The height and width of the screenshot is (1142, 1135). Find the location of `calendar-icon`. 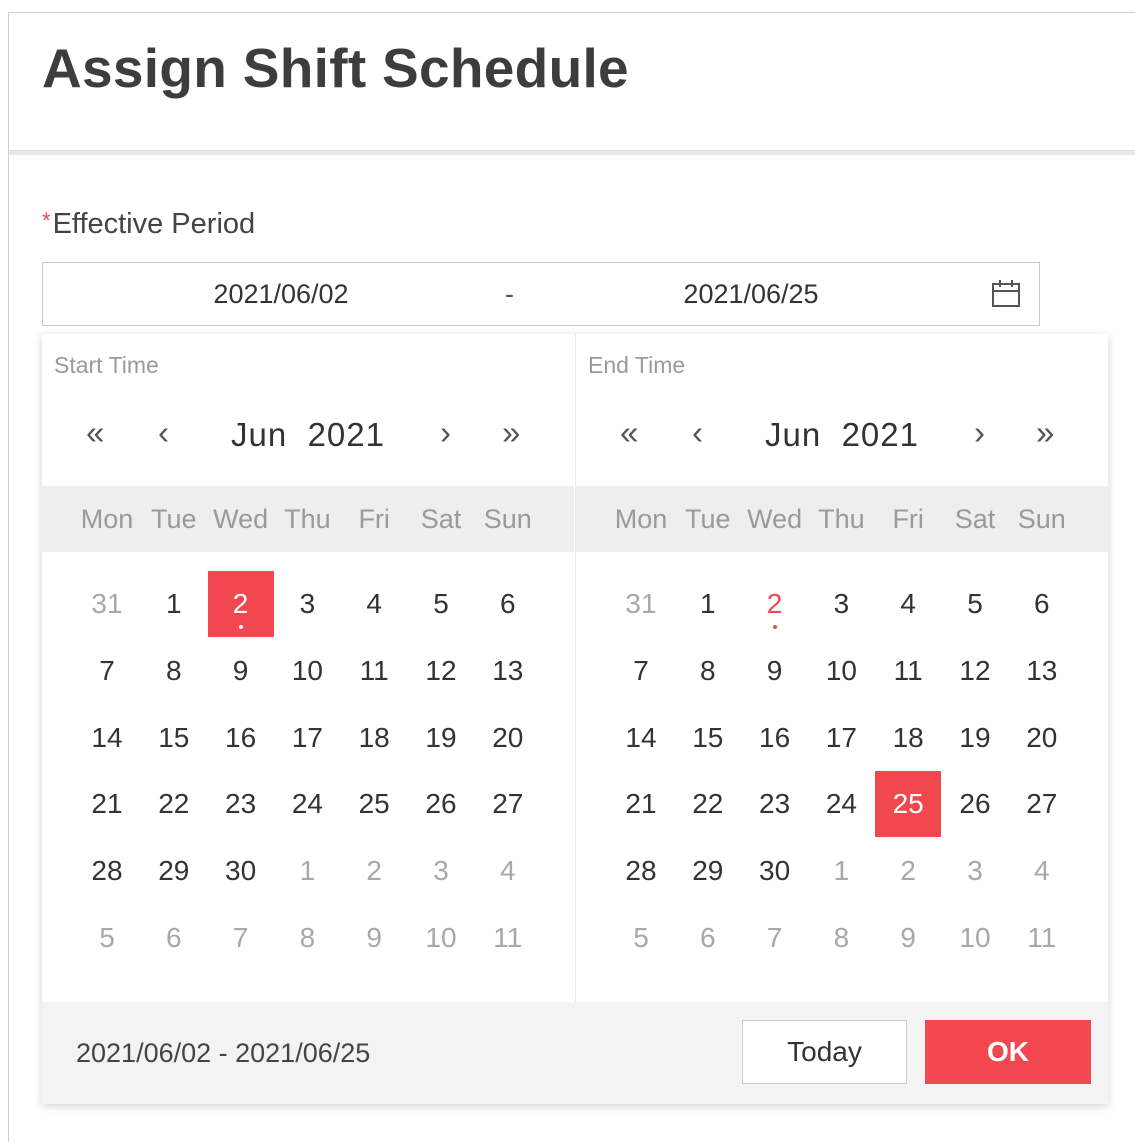

calendar-icon is located at coordinates (1006, 294).